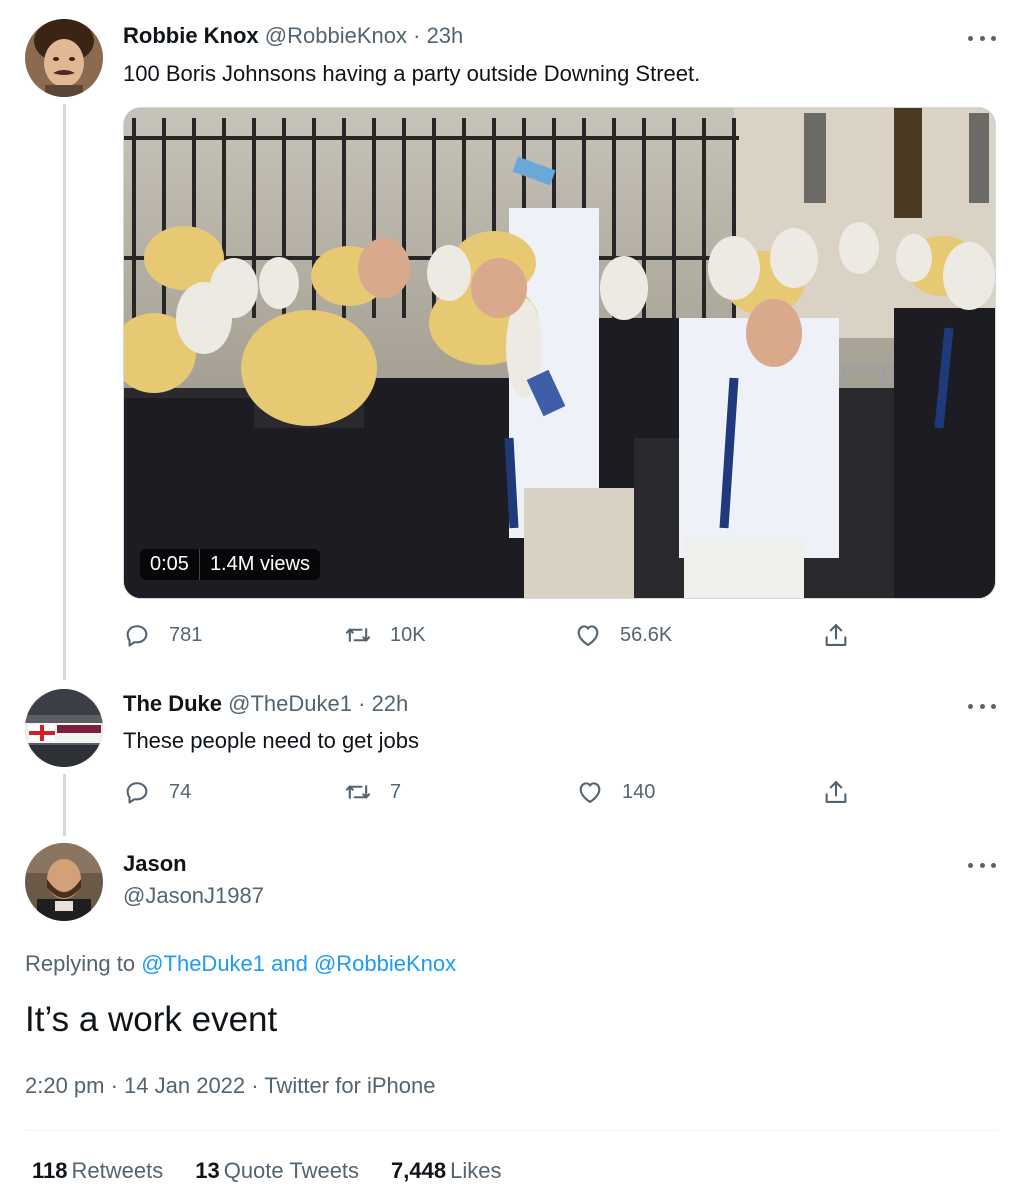 This screenshot has height=1200, width=1031. I want to click on reply-button: 74, so click(157, 792).